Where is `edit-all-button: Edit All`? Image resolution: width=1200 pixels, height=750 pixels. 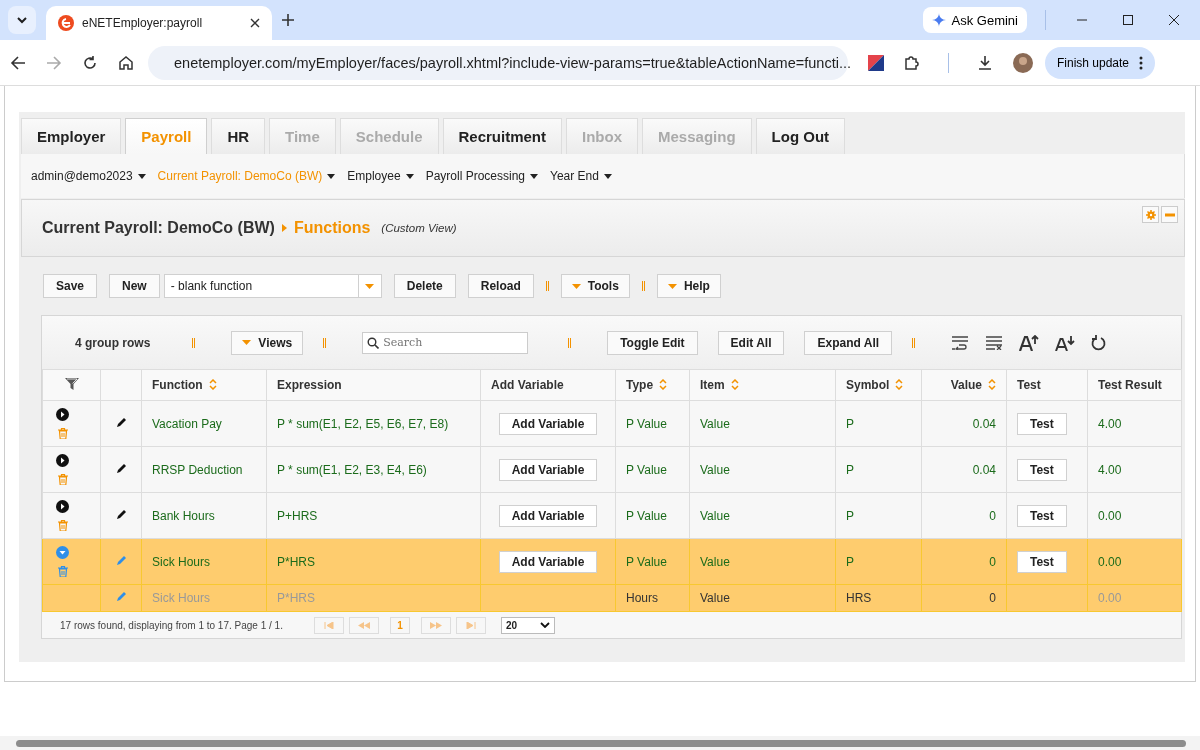 edit-all-button: Edit All is located at coordinates (751, 342).